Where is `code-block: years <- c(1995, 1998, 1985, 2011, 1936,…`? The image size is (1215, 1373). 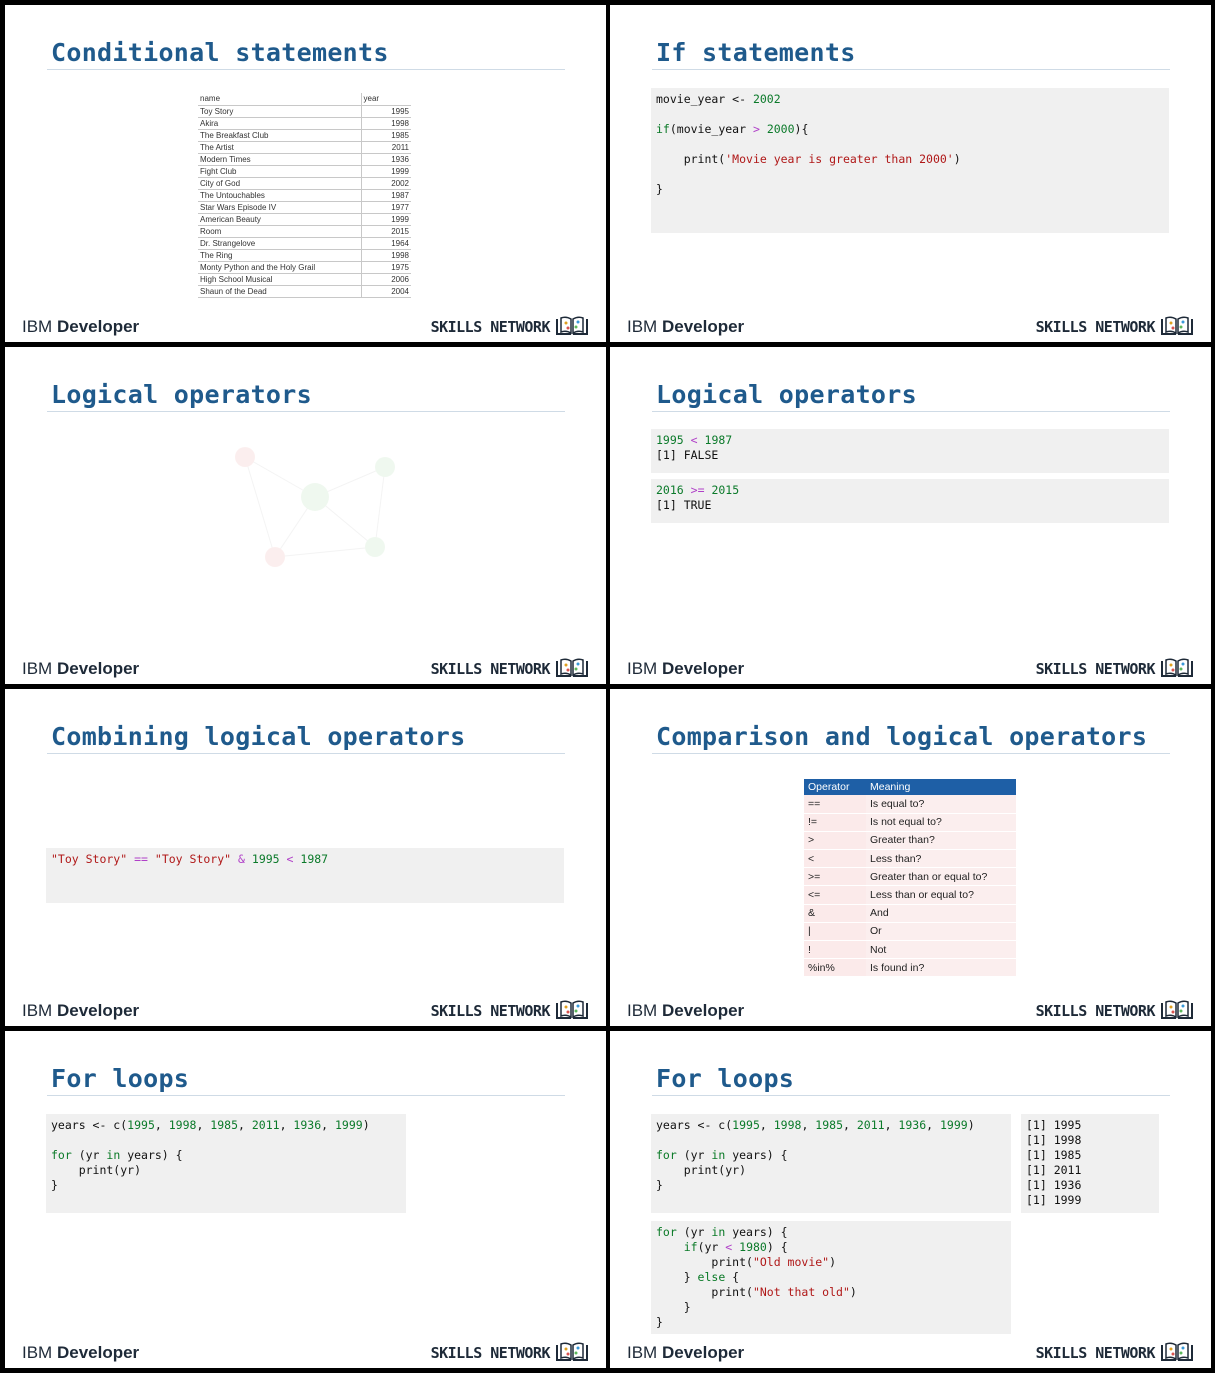
code-block: years <- c(1995, 1998, 1985, 2011, 1936,… is located at coordinates (831, 1163).